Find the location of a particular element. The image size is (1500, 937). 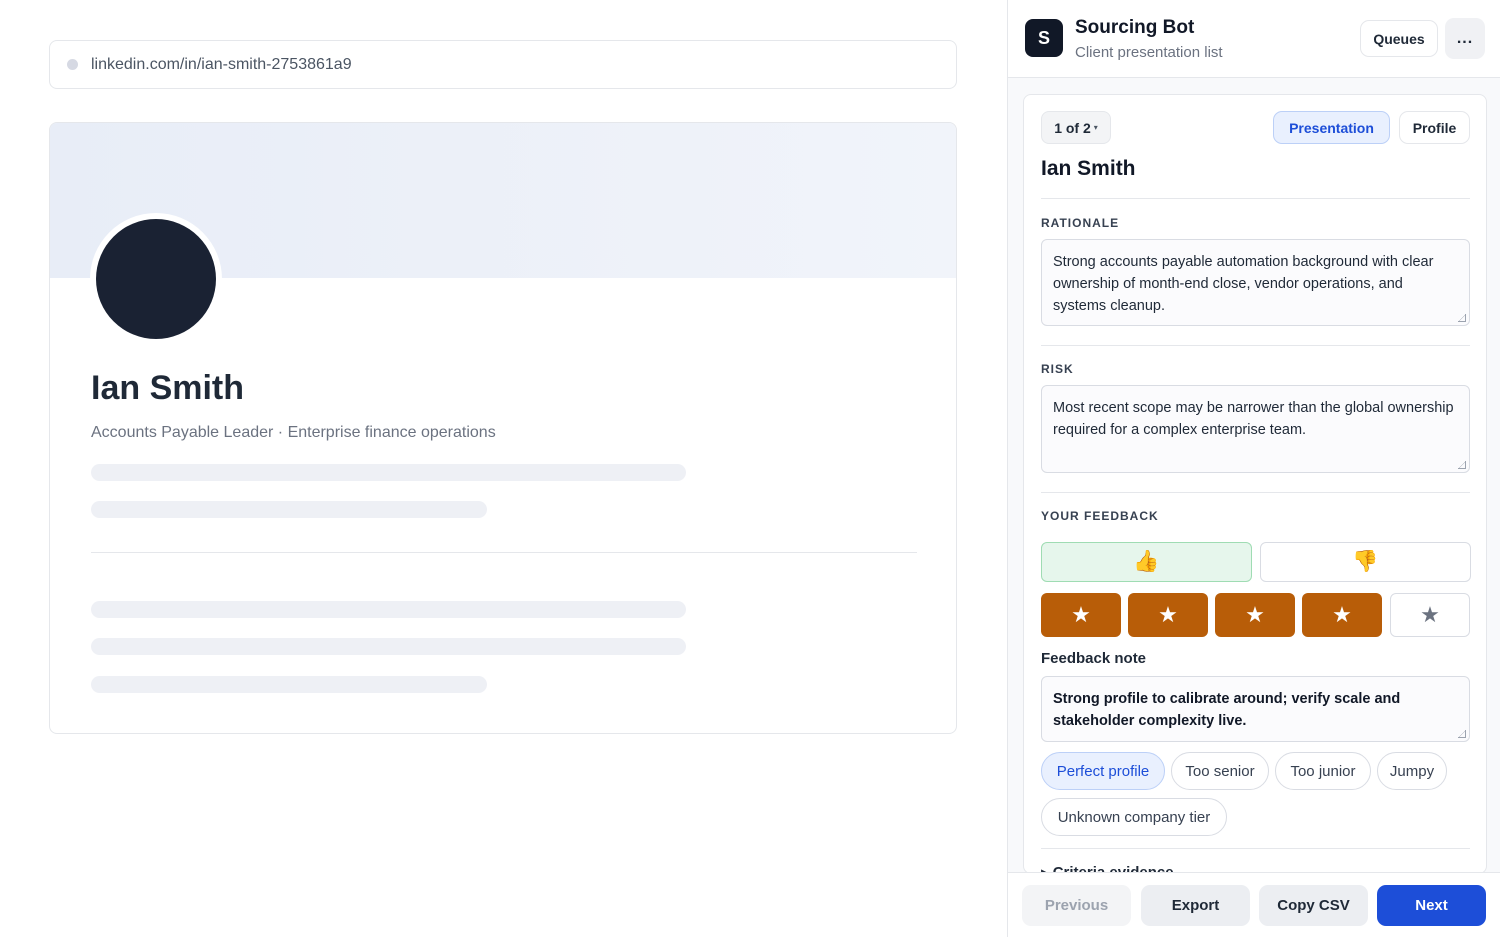

avatar is located at coordinates (156, 279).